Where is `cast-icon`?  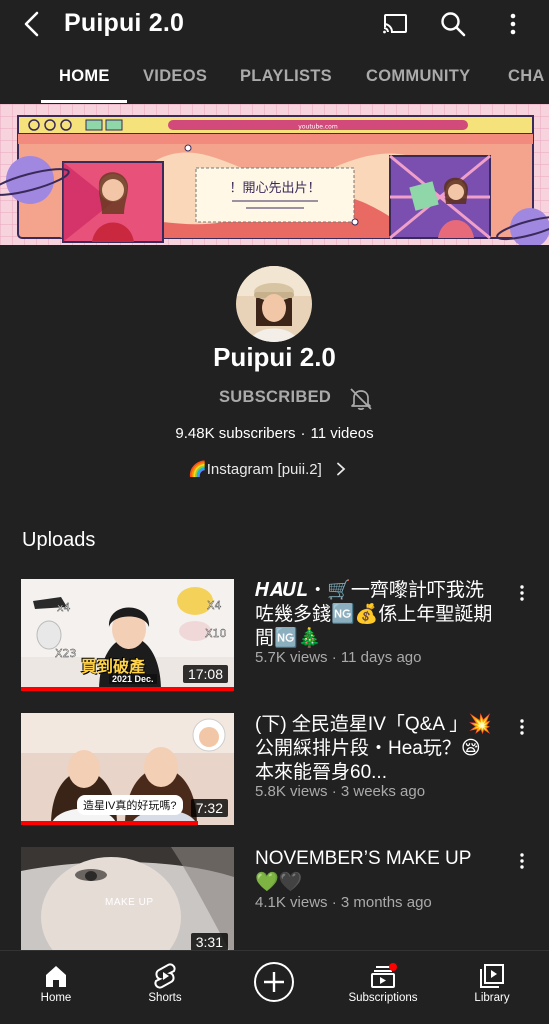
cast-icon is located at coordinates (395, 24).